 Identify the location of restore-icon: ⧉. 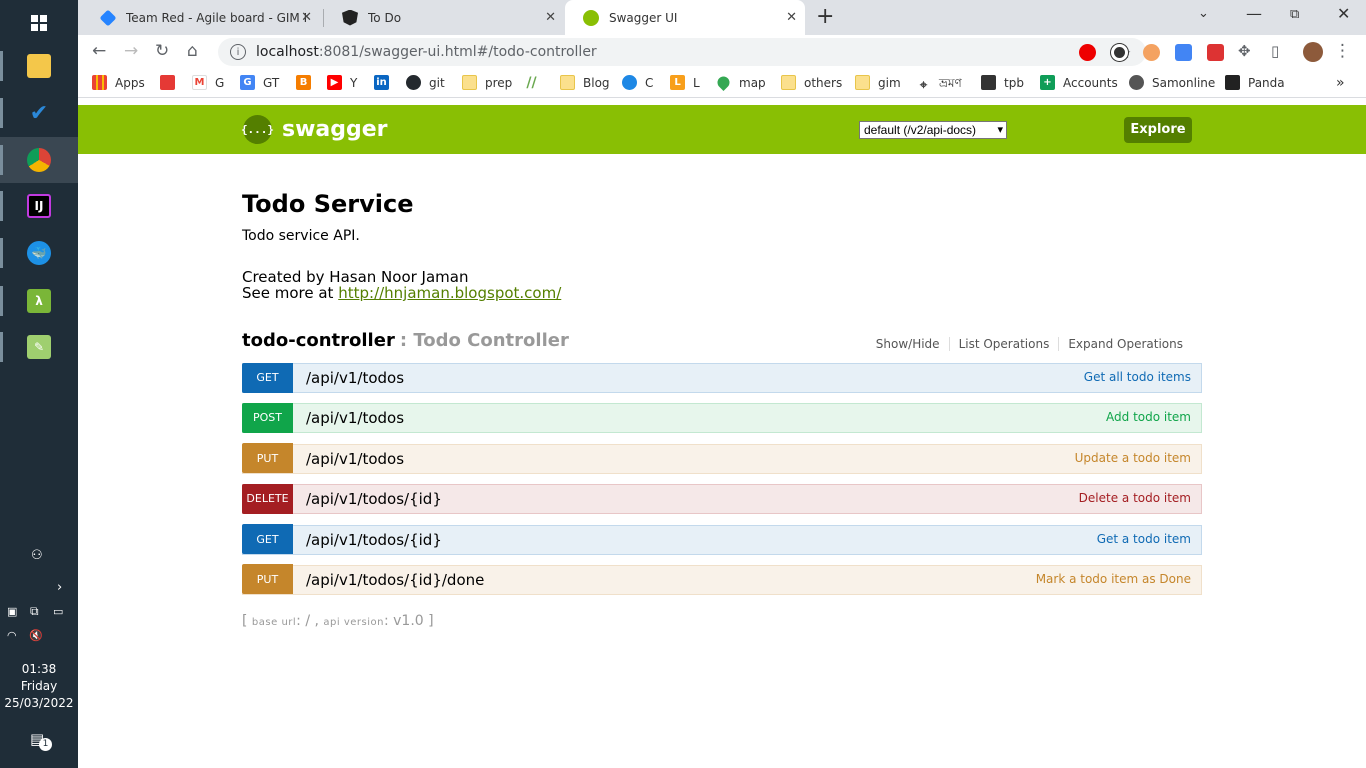
(1294, 14).